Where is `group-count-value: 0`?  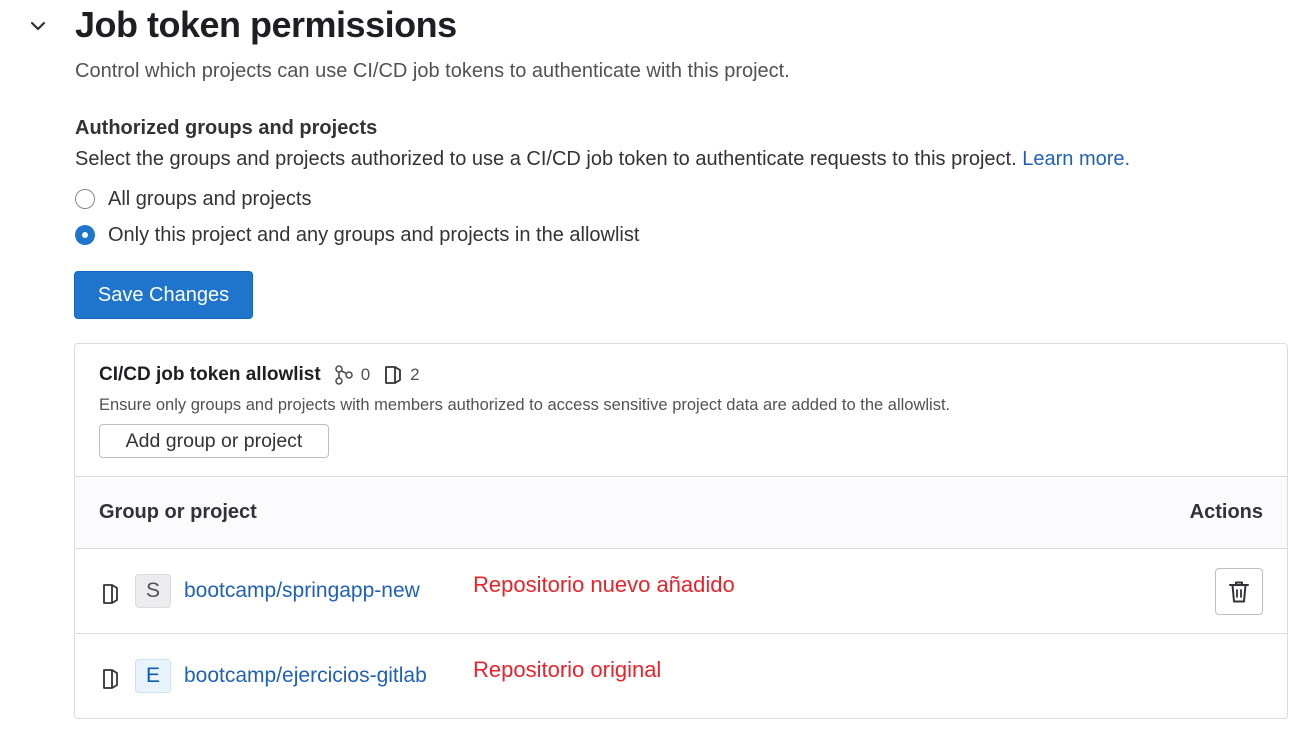
group-count-value: 0 is located at coordinates (365, 374).